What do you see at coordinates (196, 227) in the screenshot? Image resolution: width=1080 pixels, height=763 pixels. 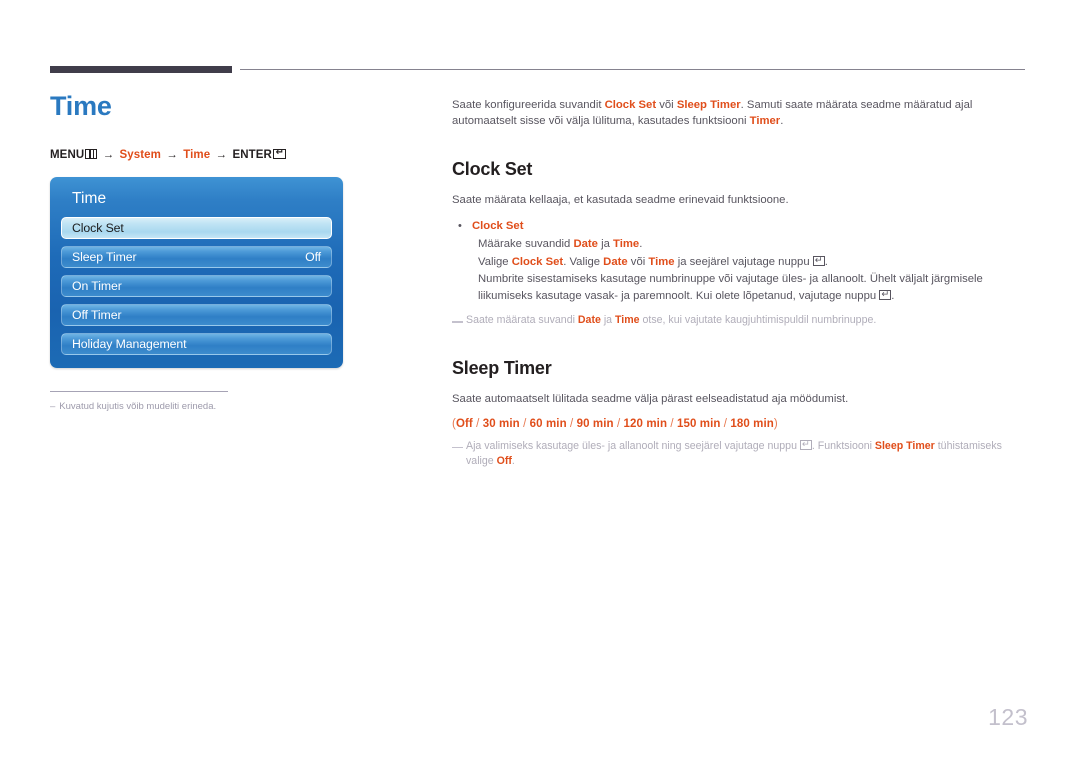 I see `osd-item-clock-set: Clock Set` at bounding box center [196, 227].